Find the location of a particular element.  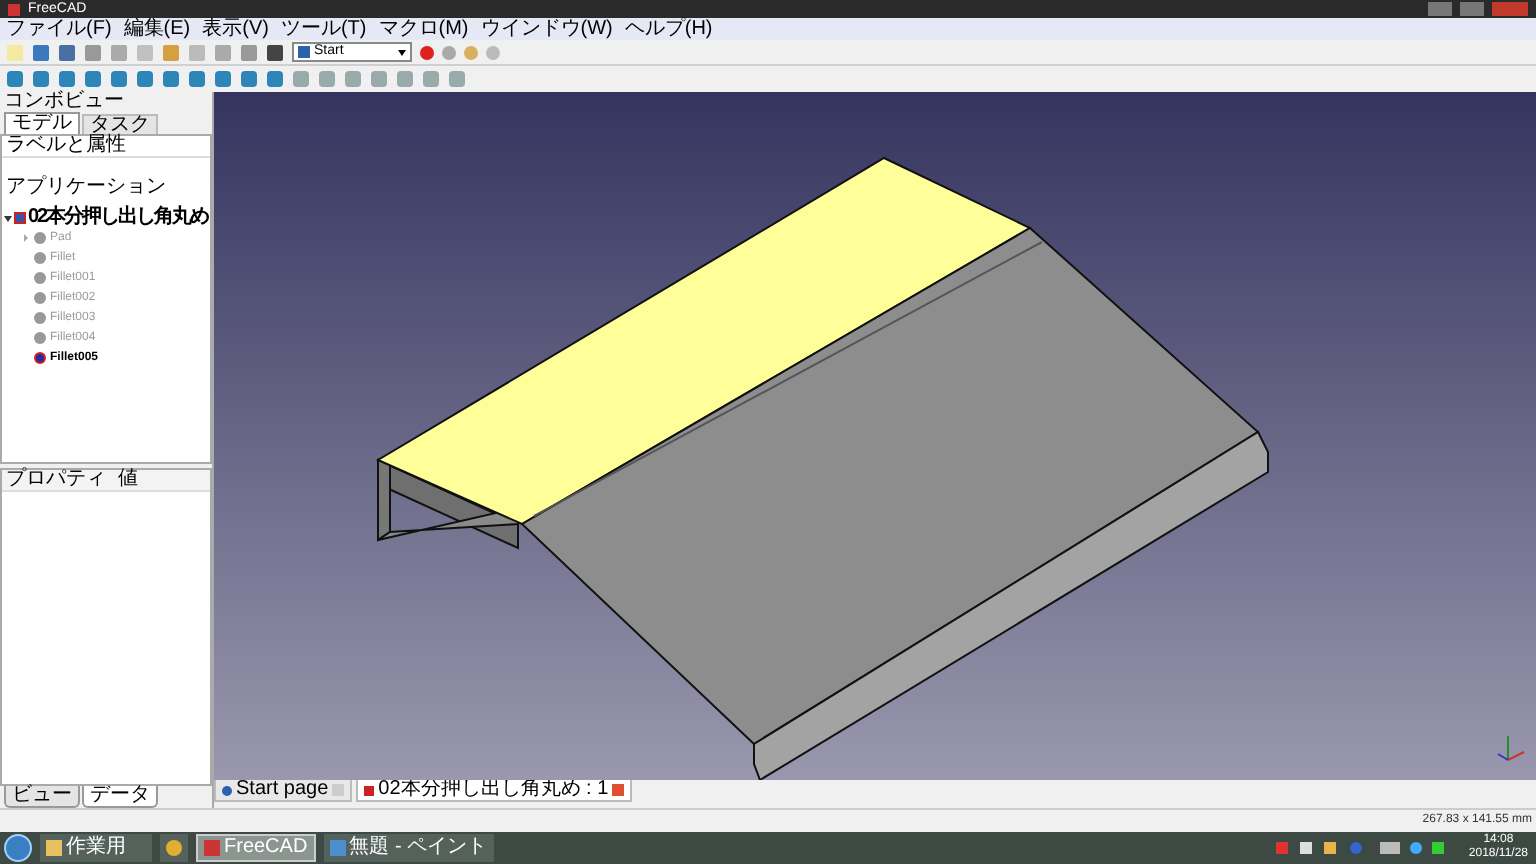

document-tab: Start page is located at coordinates (283, 791).